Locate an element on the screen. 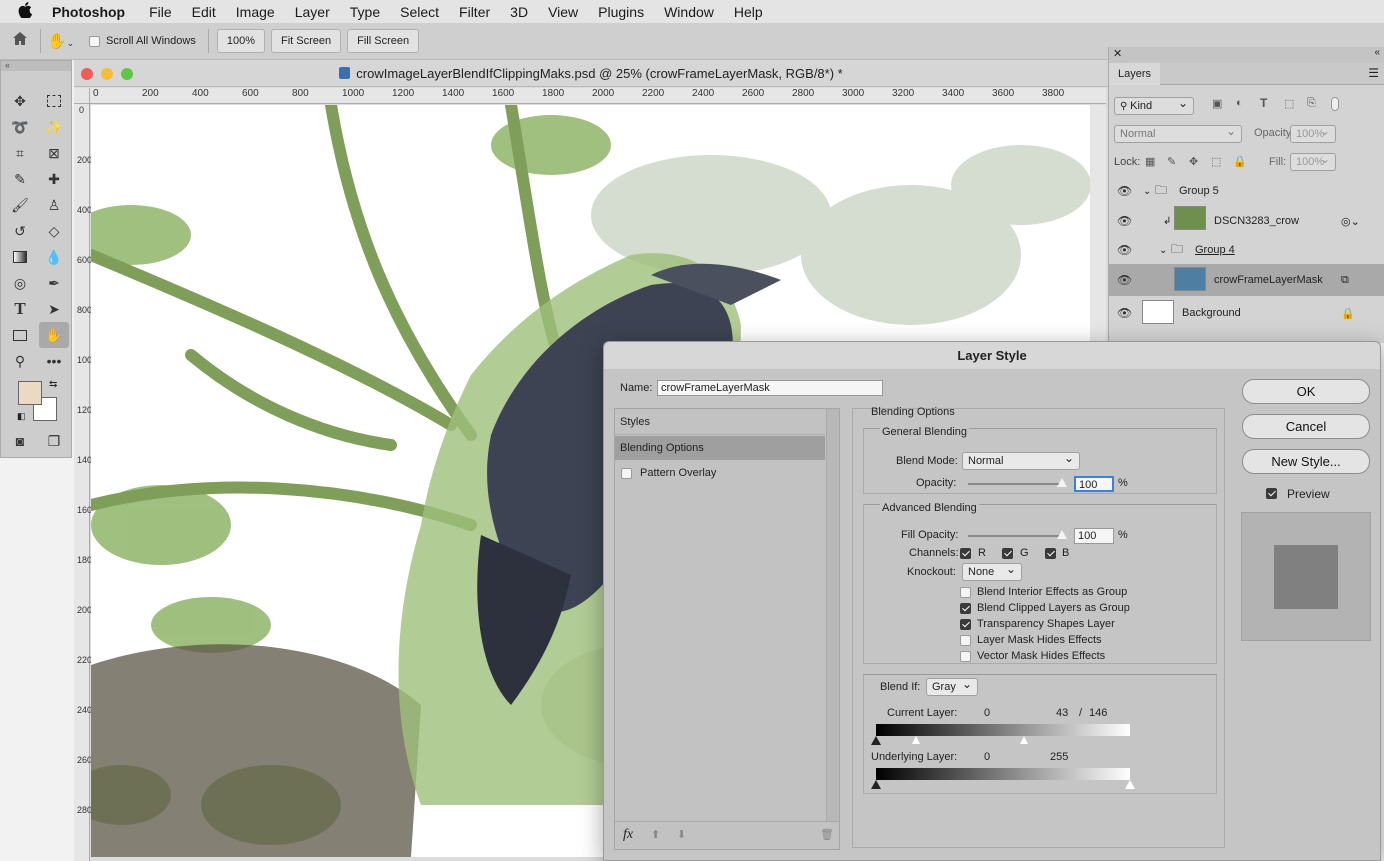  layer-mask-hides-effects-checkbox is located at coordinates (965, 640).